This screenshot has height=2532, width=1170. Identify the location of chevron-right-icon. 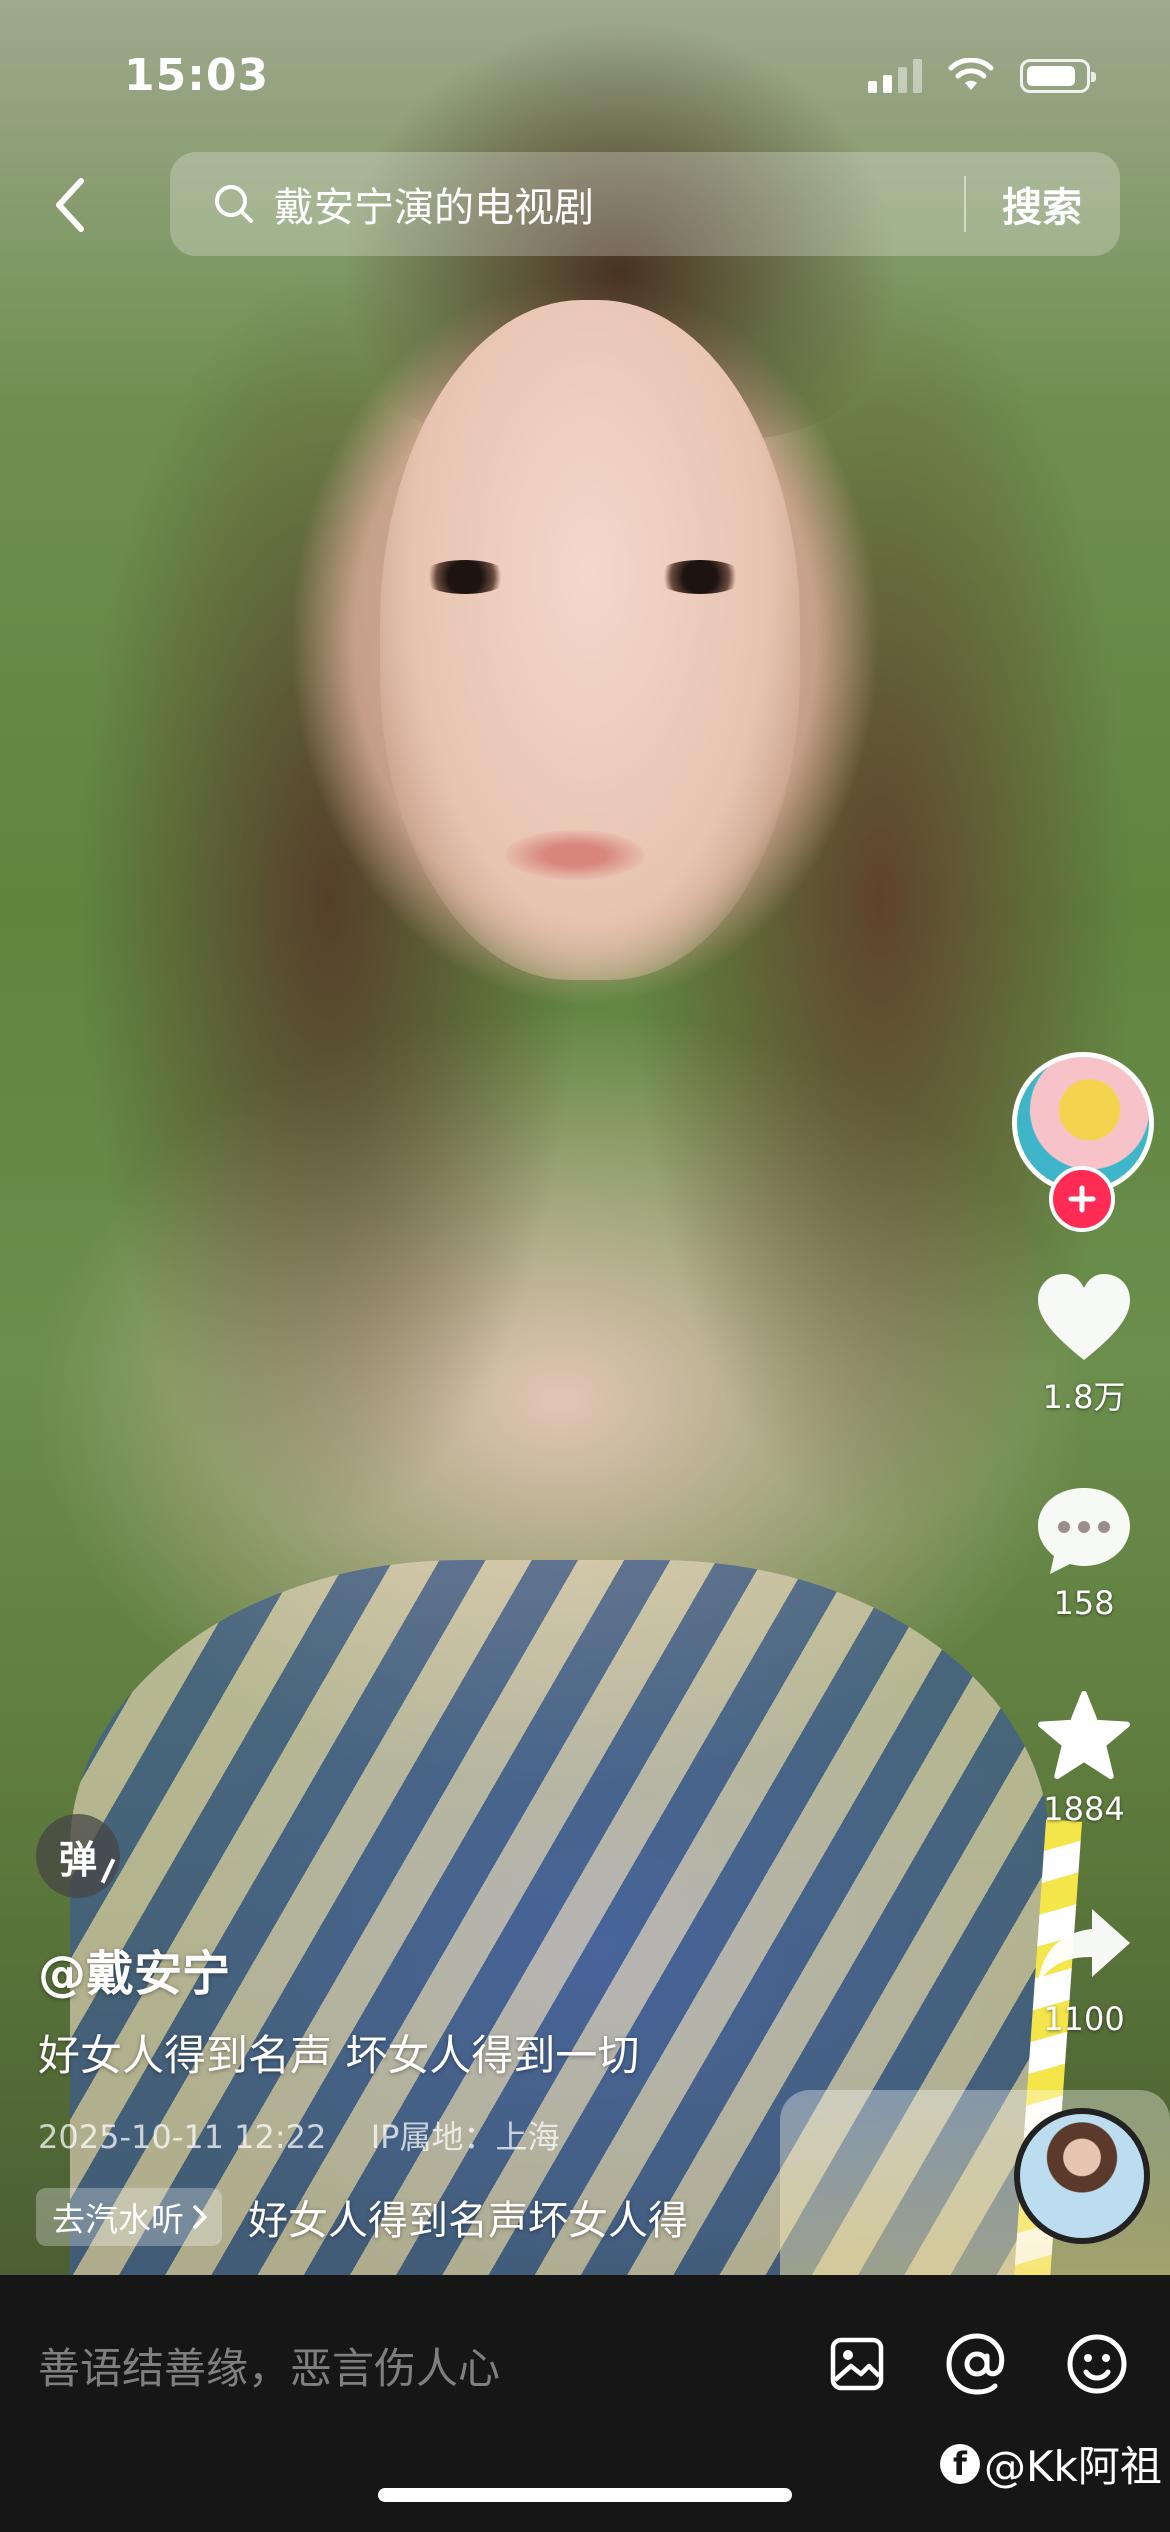
(200, 2217).